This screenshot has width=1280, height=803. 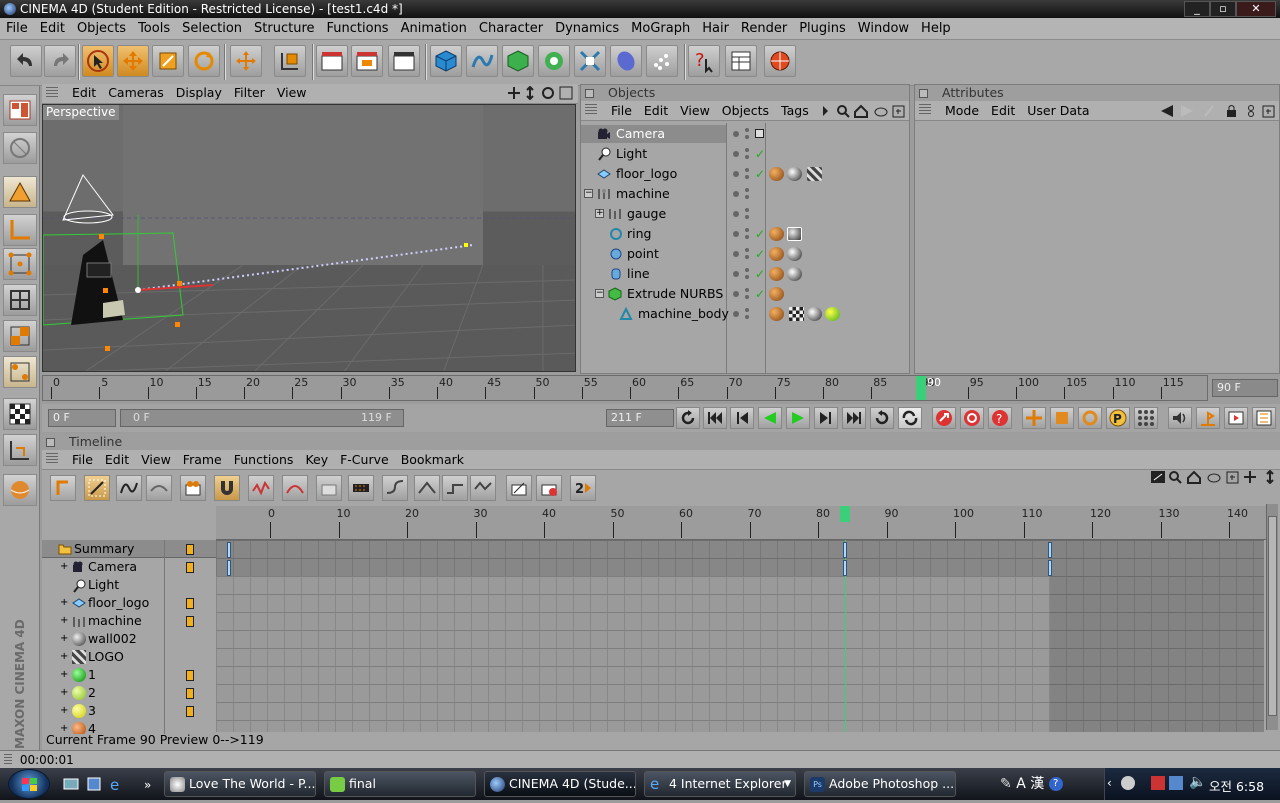 What do you see at coordinates (745, 234) in the screenshot?
I see `object-row-ring: ring ✓` at bounding box center [745, 234].